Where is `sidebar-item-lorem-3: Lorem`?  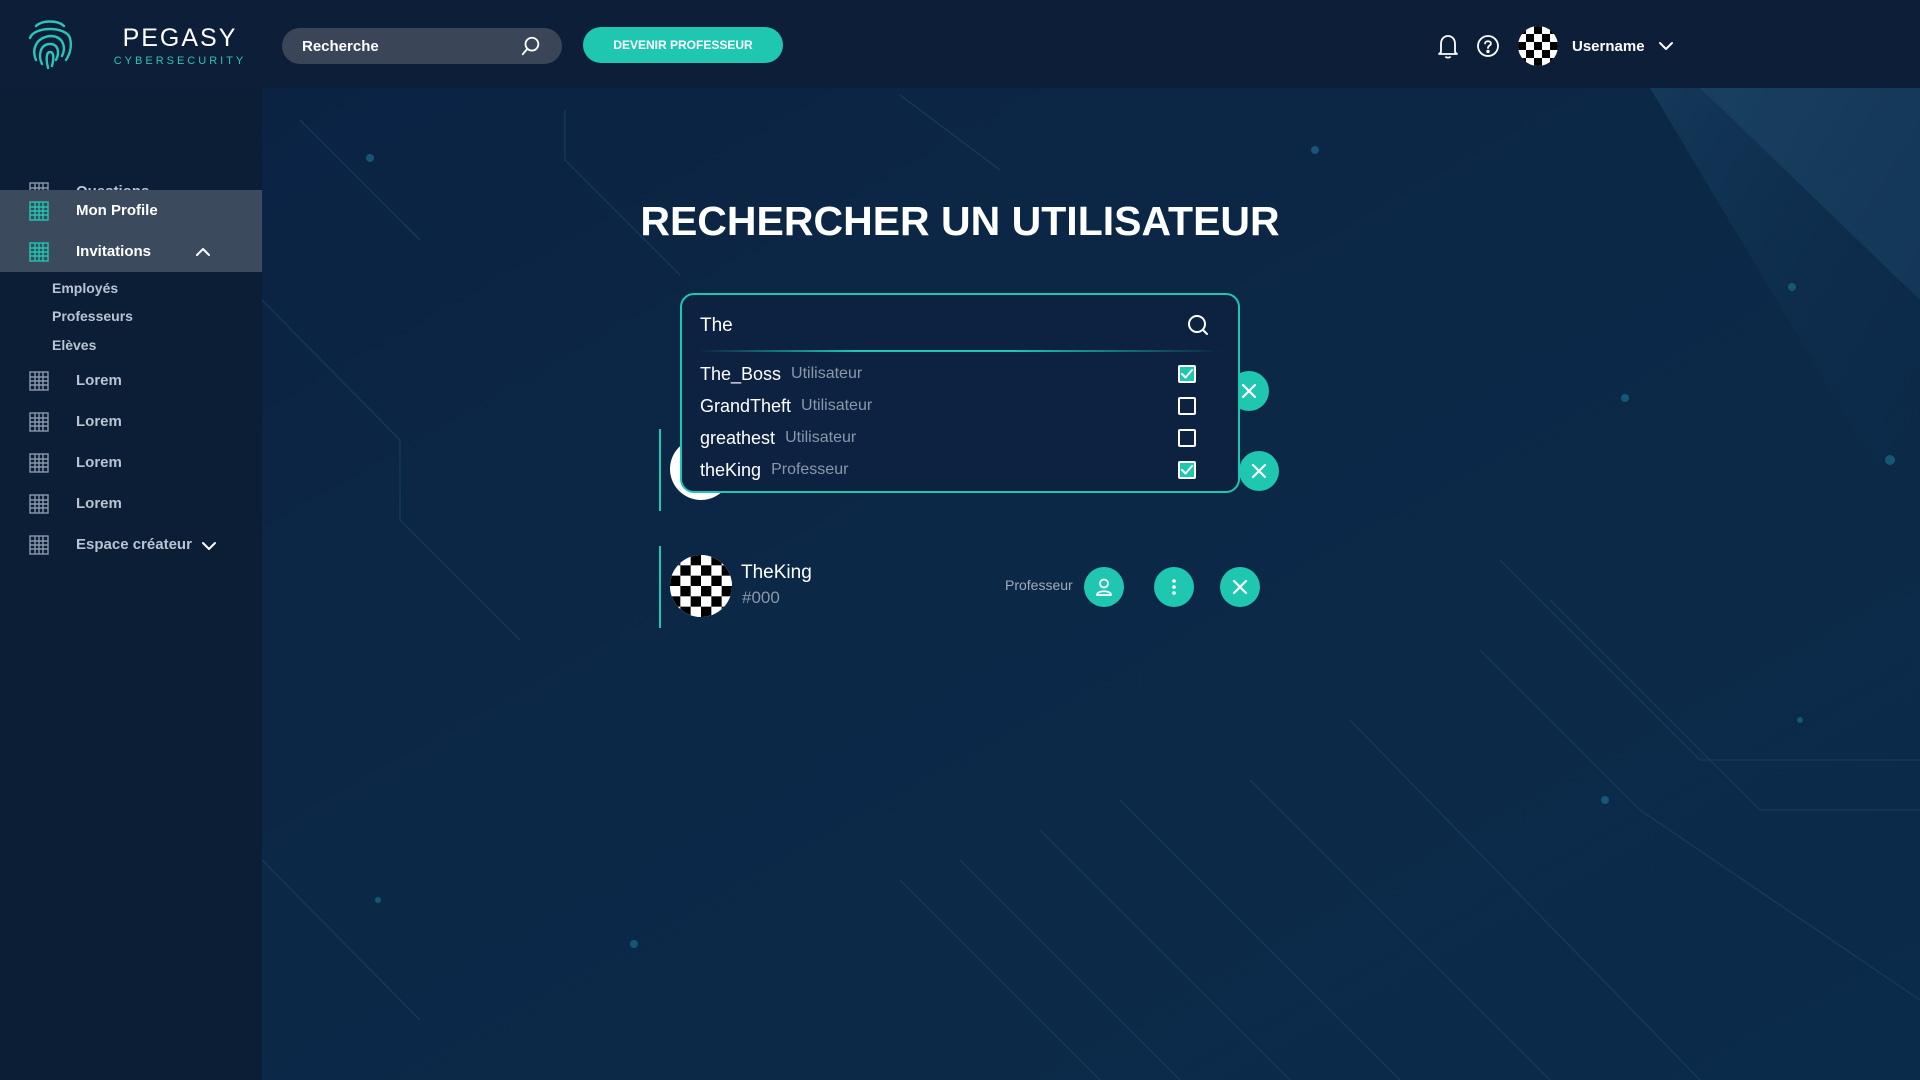
sidebar-item-lorem-3: Lorem is located at coordinates (131, 462).